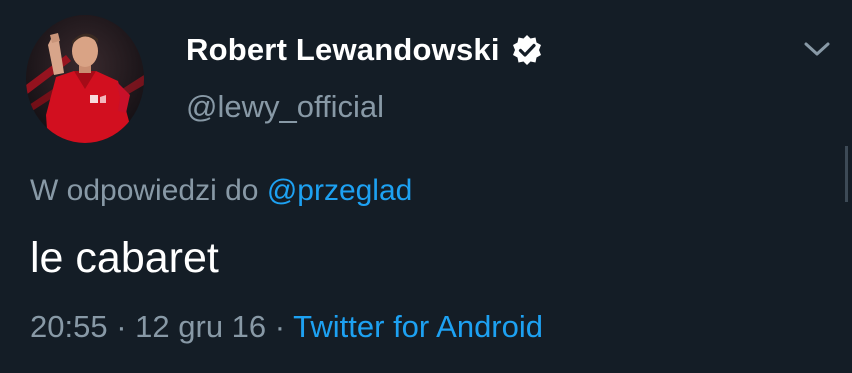  Describe the element at coordinates (144, 190) in the screenshot. I see `reply-prefix: W odpowiedzi do` at that location.